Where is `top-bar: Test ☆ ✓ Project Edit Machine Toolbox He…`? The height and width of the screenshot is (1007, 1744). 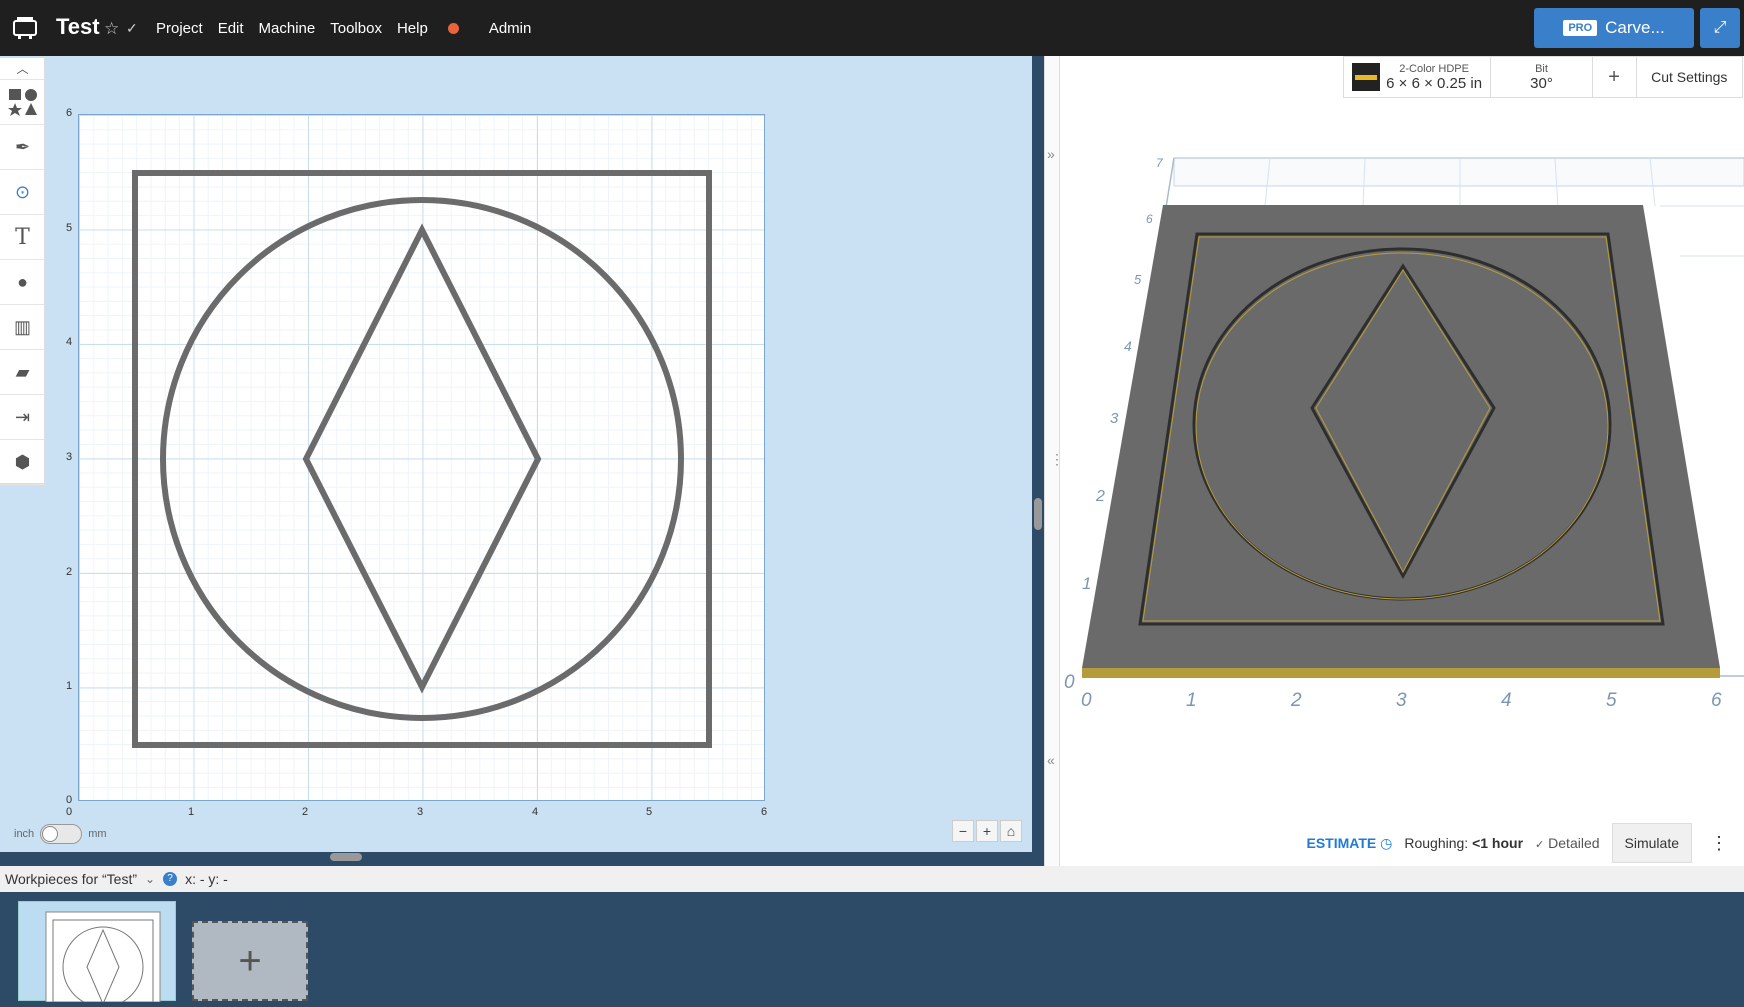 top-bar: Test ☆ ✓ Project Edit Machine Toolbox He… is located at coordinates (872, 28).